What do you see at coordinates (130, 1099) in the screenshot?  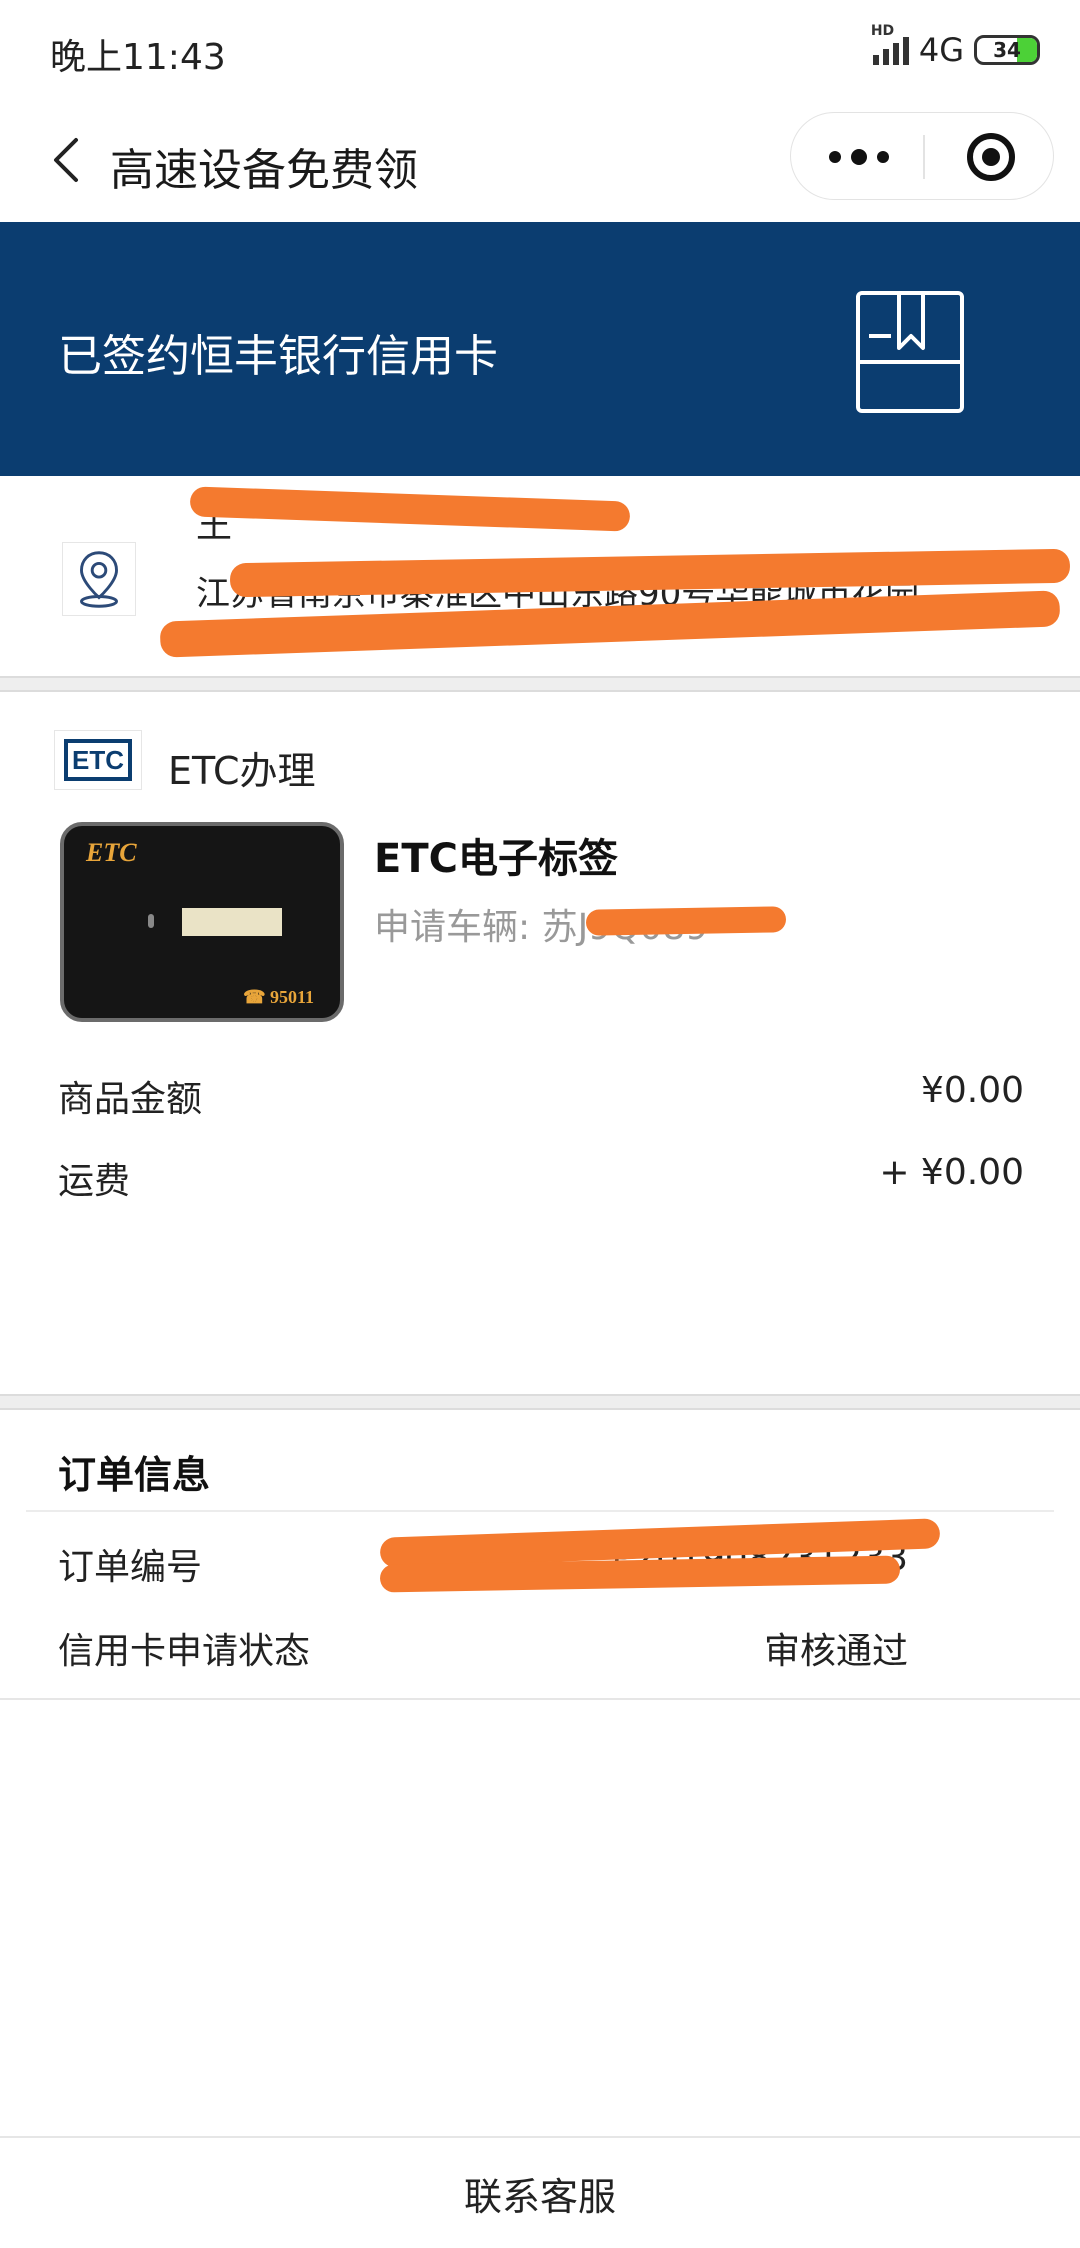 I see `goods-amount-label: 商品金额` at bounding box center [130, 1099].